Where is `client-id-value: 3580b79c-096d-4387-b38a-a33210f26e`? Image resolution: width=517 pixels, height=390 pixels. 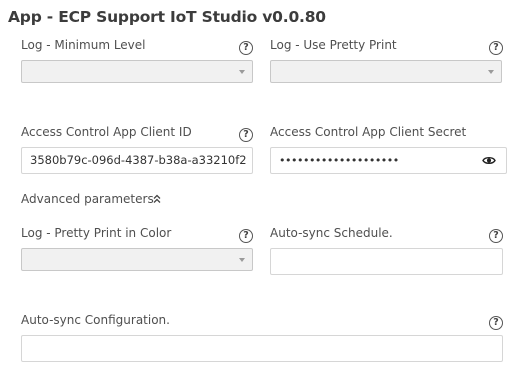 client-id-value: 3580b79c-096d-4387-b38a-a33210f26e is located at coordinates (138, 160).